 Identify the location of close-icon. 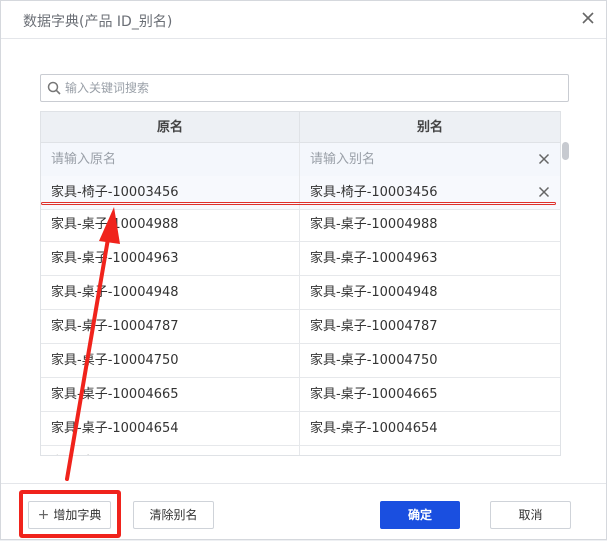
(588, 18).